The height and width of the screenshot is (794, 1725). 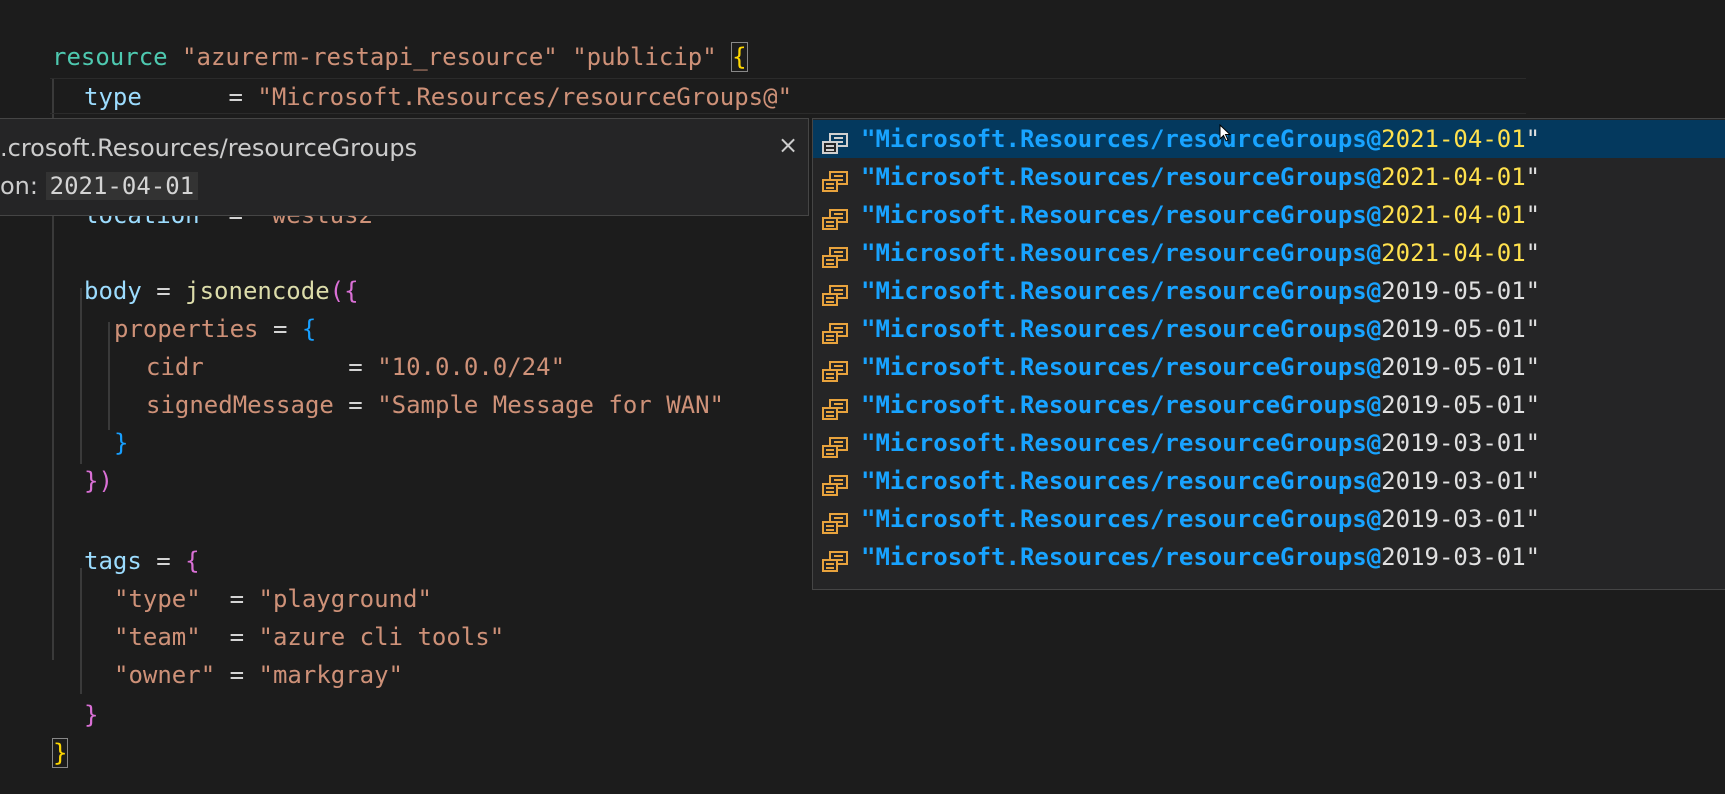 What do you see at coordinates (471, 367) in the screenshot?
I see `cidr-value-string: "10.0.0.0/24"` at bounding box center [471, 367].